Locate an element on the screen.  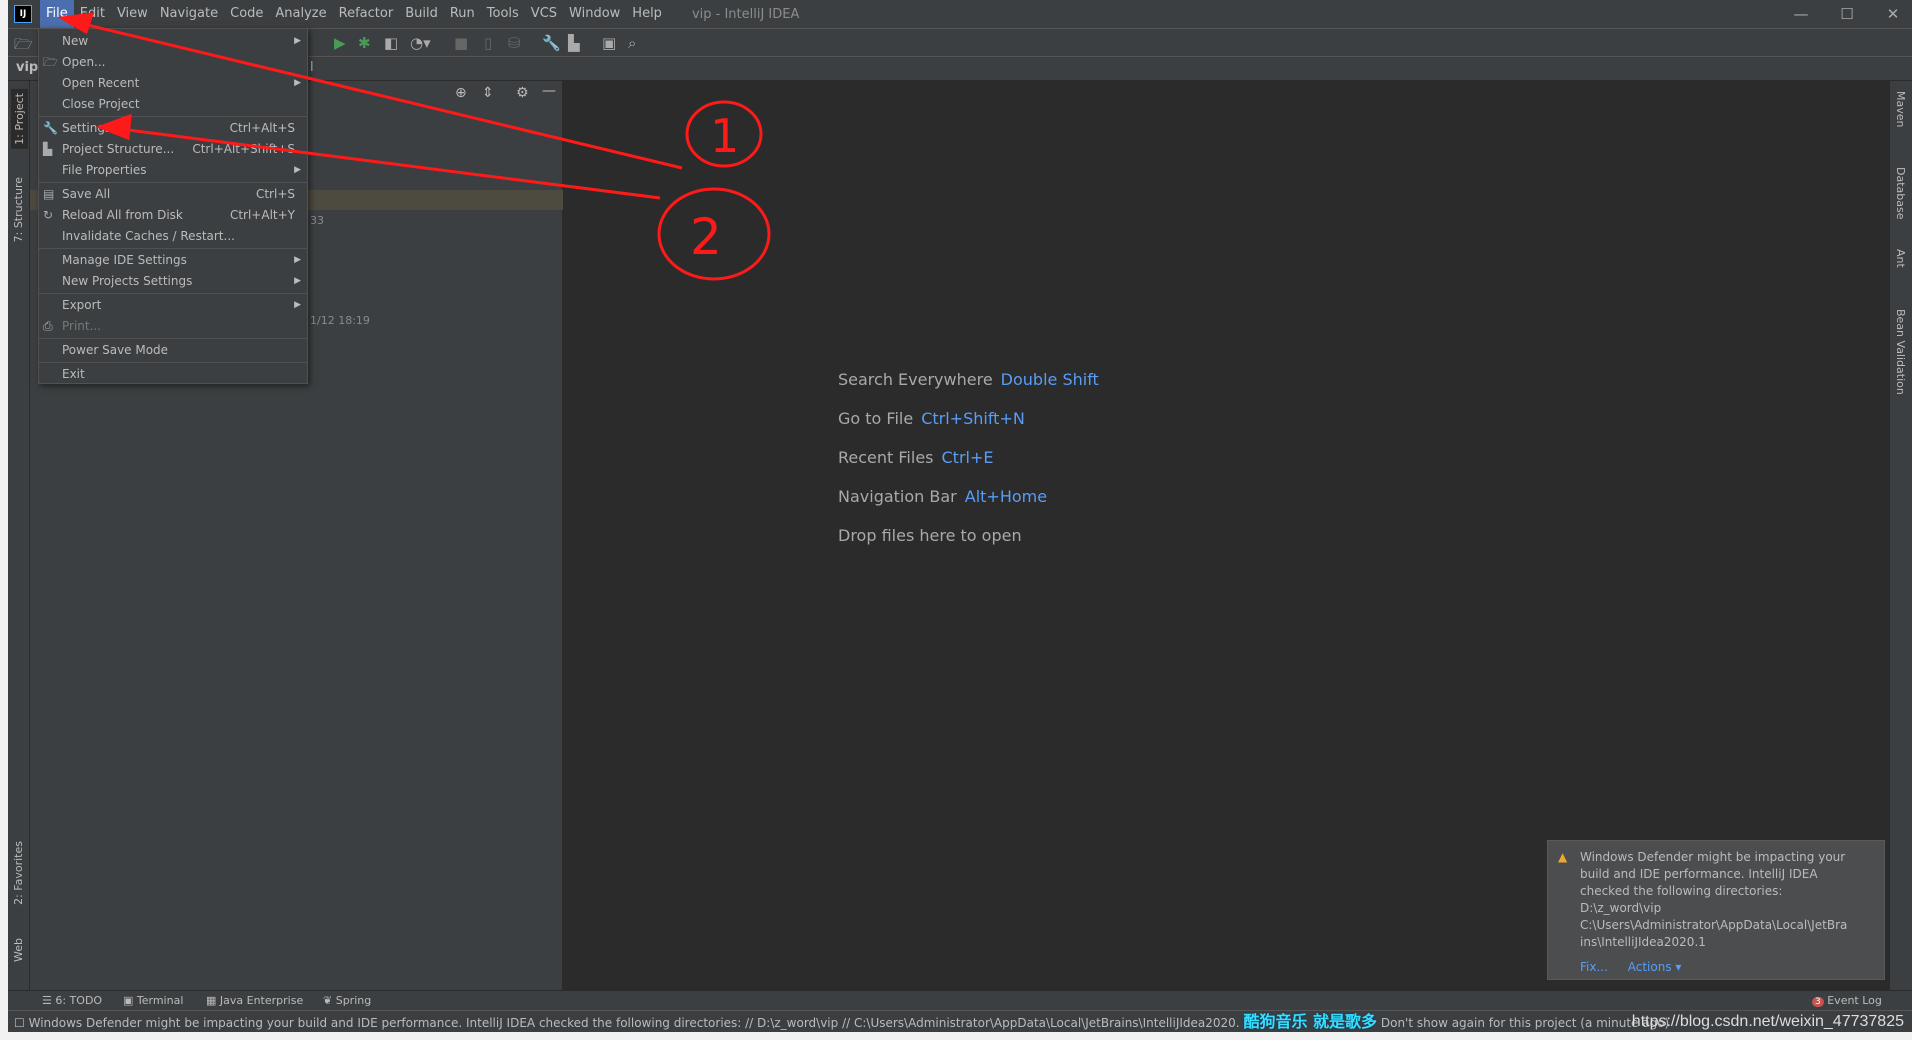
tab-spring: ❦ Spring is located at coordinates (347, 1000).